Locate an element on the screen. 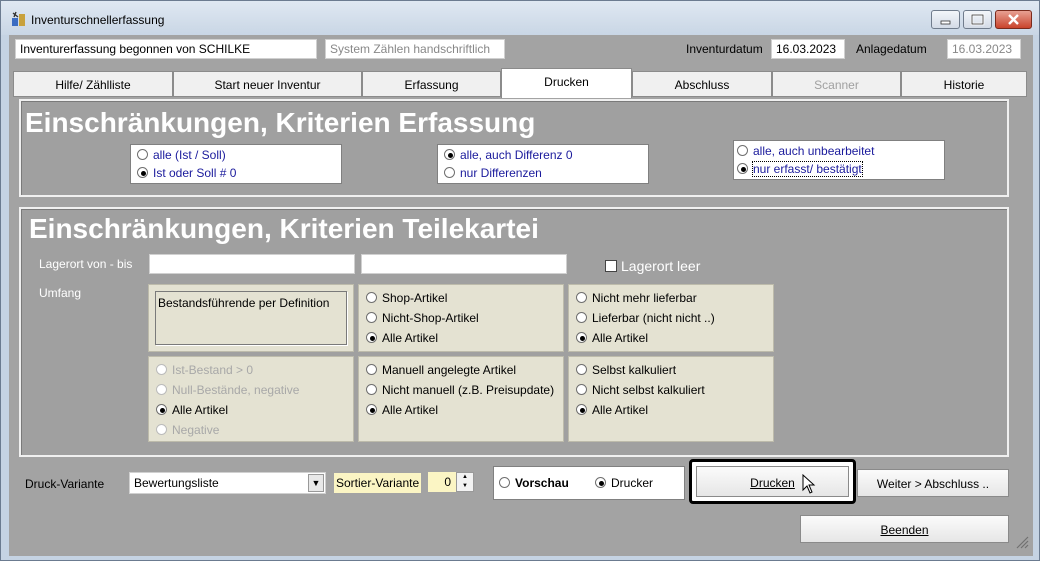 The height and width of the screenshot is (561, 1040). radio-label: Nicht selbst kalkuliert is located at coordinates (648, 390).